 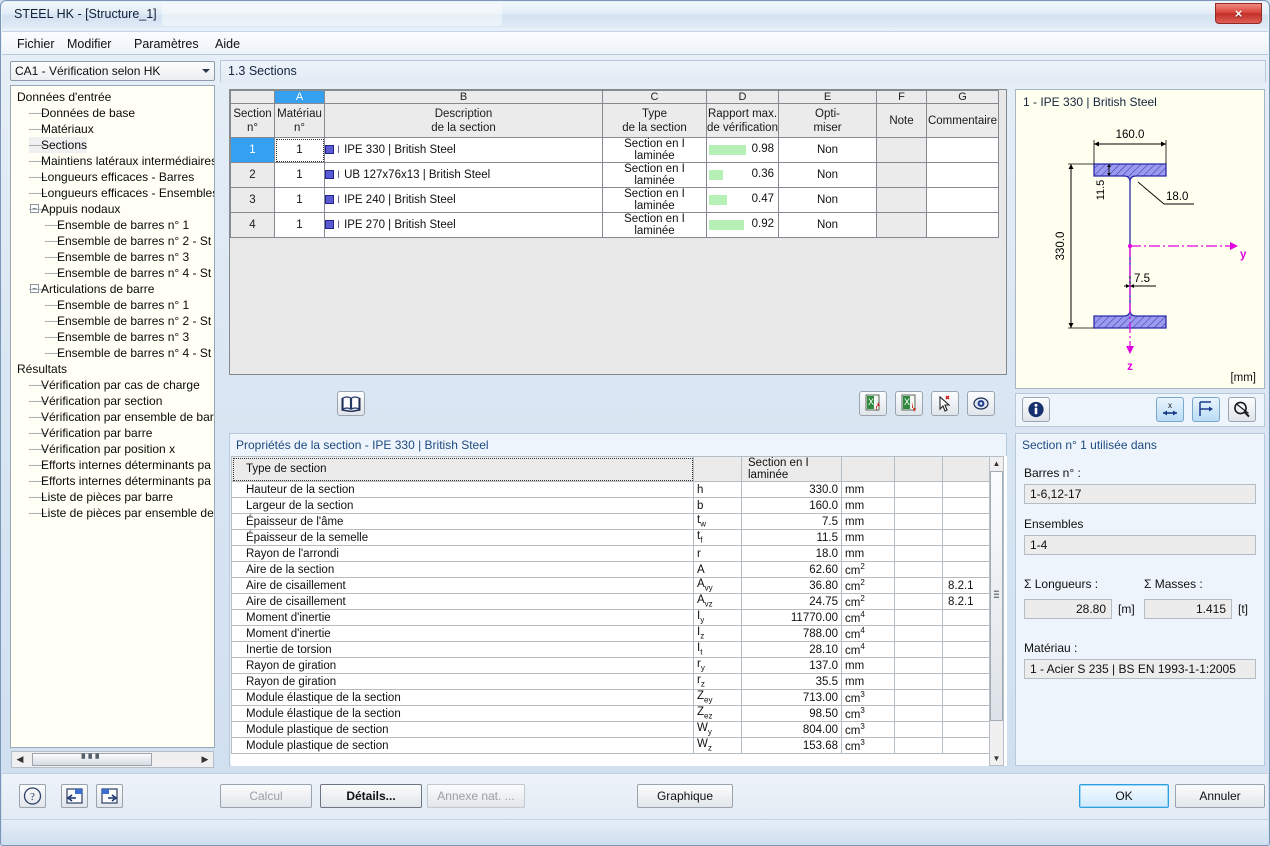 I want to click on sidebar-item-20: ──Vérification par ensemble de bar, so click(x=121, y=417).